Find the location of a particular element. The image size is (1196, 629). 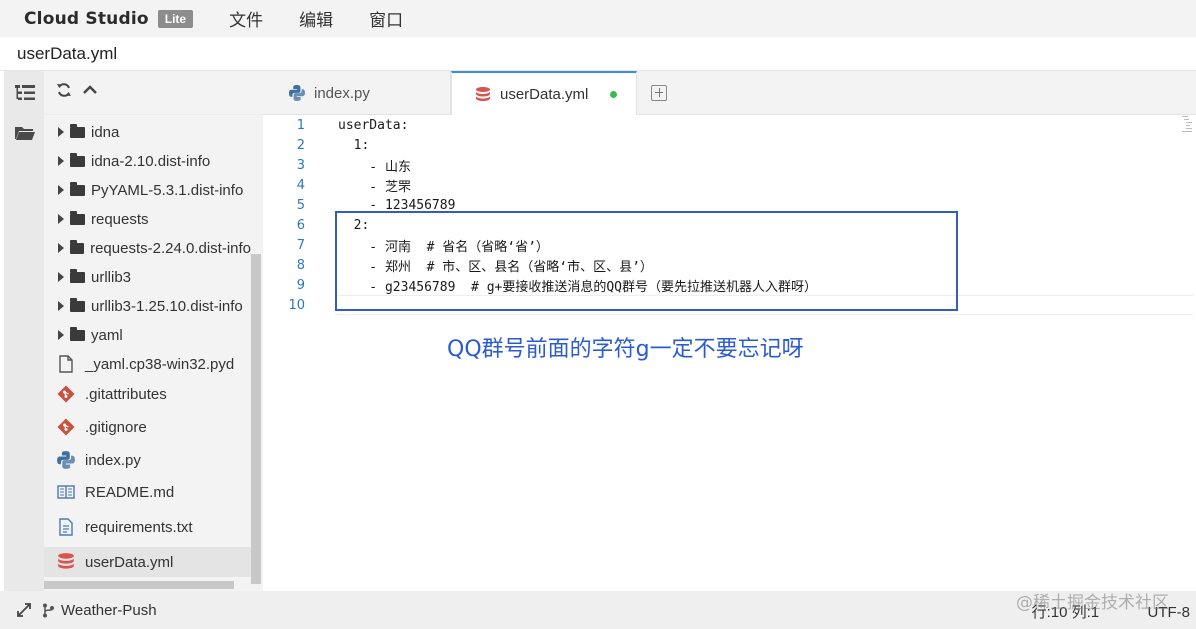

line-number: 5 is located at coordinates (300, 205).